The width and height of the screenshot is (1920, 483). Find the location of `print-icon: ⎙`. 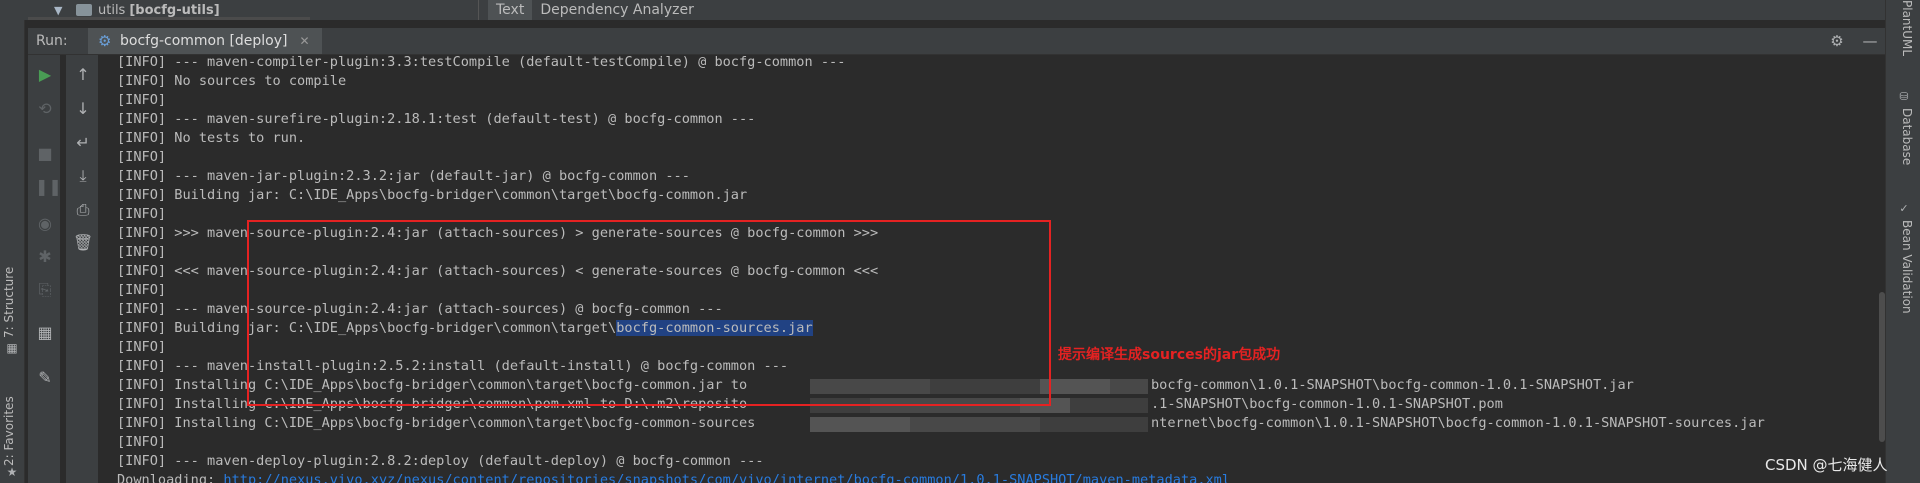

print-icon: ⎙ is located at coordinates (83, 210).